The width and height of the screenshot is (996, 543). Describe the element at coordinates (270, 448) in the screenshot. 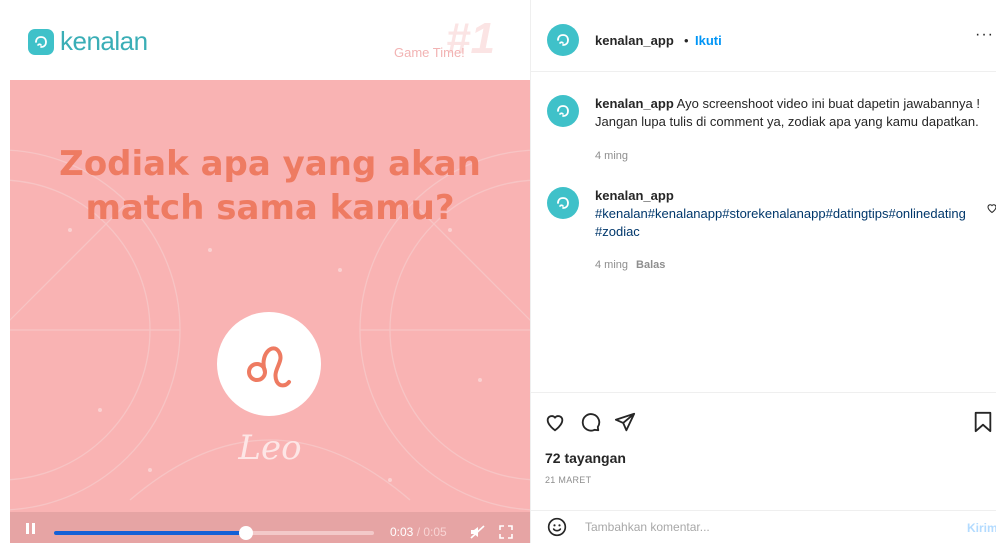

I see `zodiac-name: Leo` at that location.